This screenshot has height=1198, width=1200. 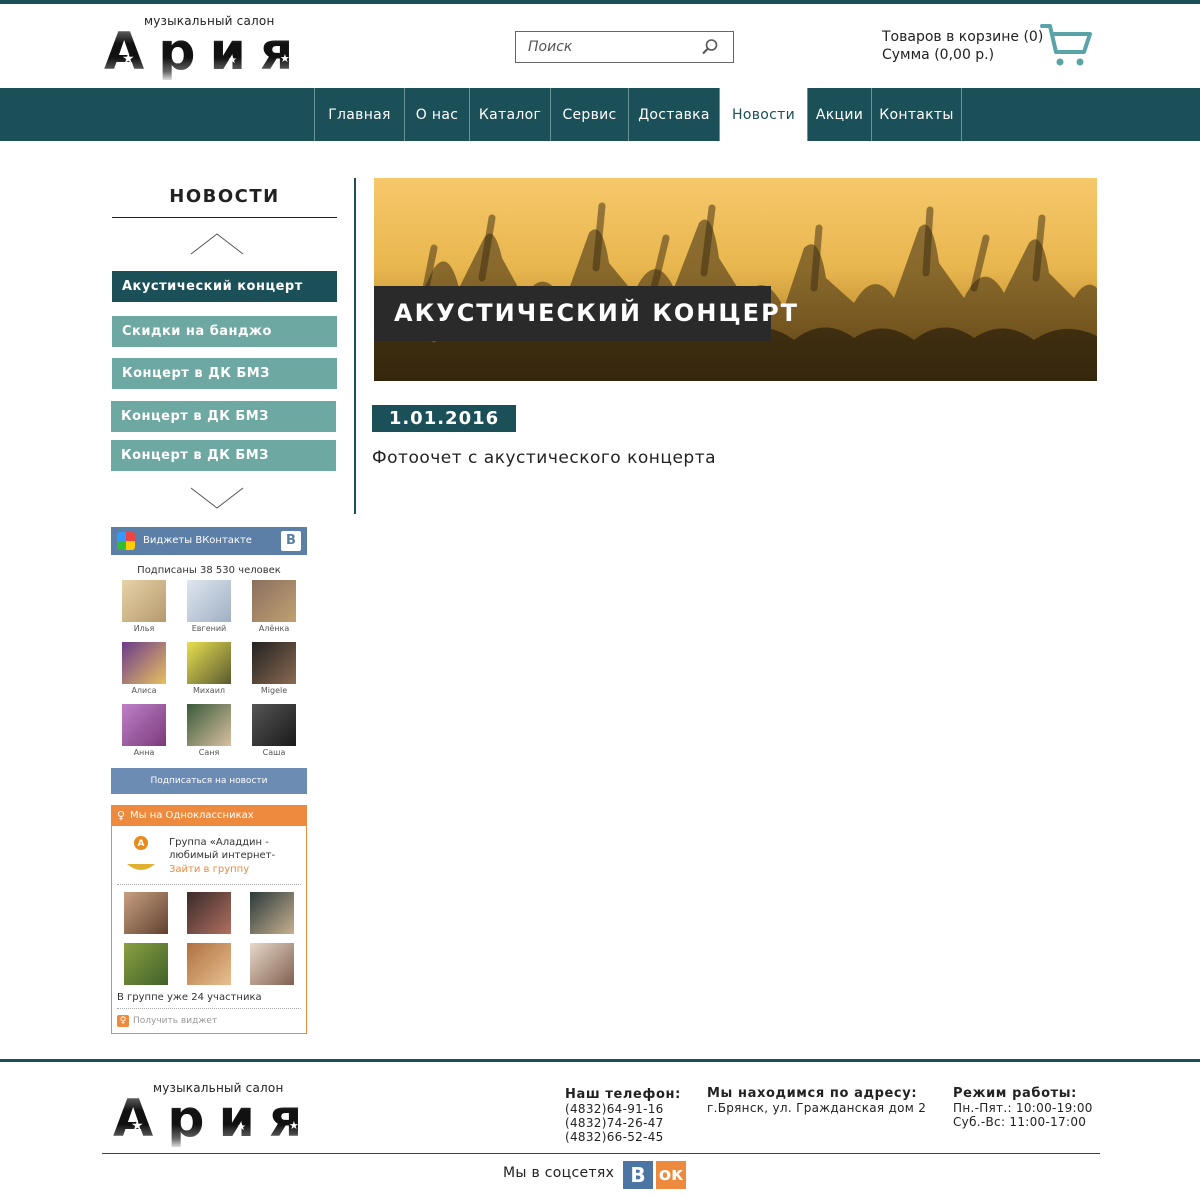 I want to click on footer-logo: музыкальный салон Ария ★ ★ ★, so click(x=218, y=1116).